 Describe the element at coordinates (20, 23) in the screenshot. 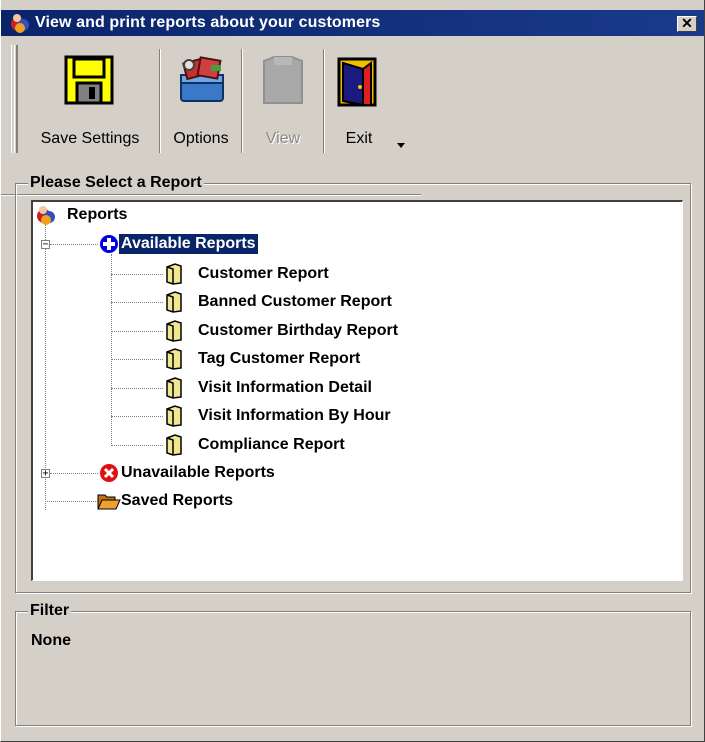

I see `app-icon` at that location.